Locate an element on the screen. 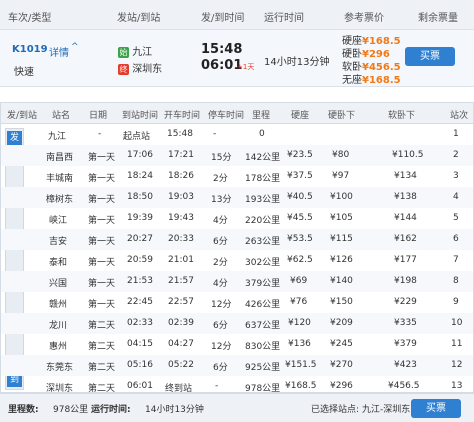 This screenshot has height=422, width=474. train-number: K1019 is located at coordinates (30, 49).